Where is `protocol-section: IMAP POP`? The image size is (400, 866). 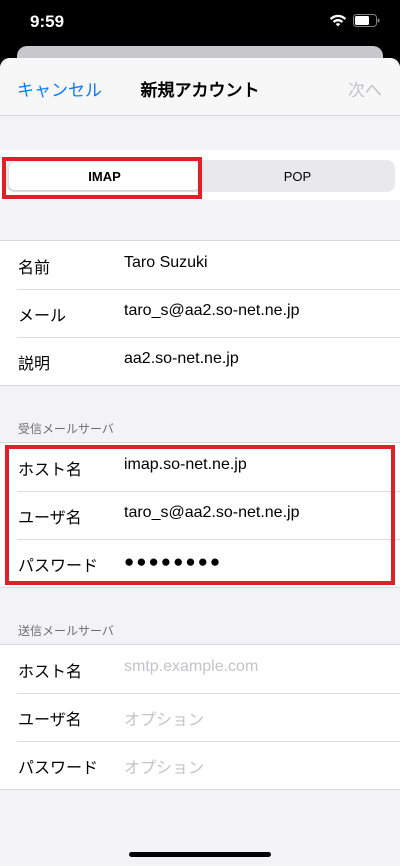
protocol-section: IMAP POP is located at coordinates (200, 175).